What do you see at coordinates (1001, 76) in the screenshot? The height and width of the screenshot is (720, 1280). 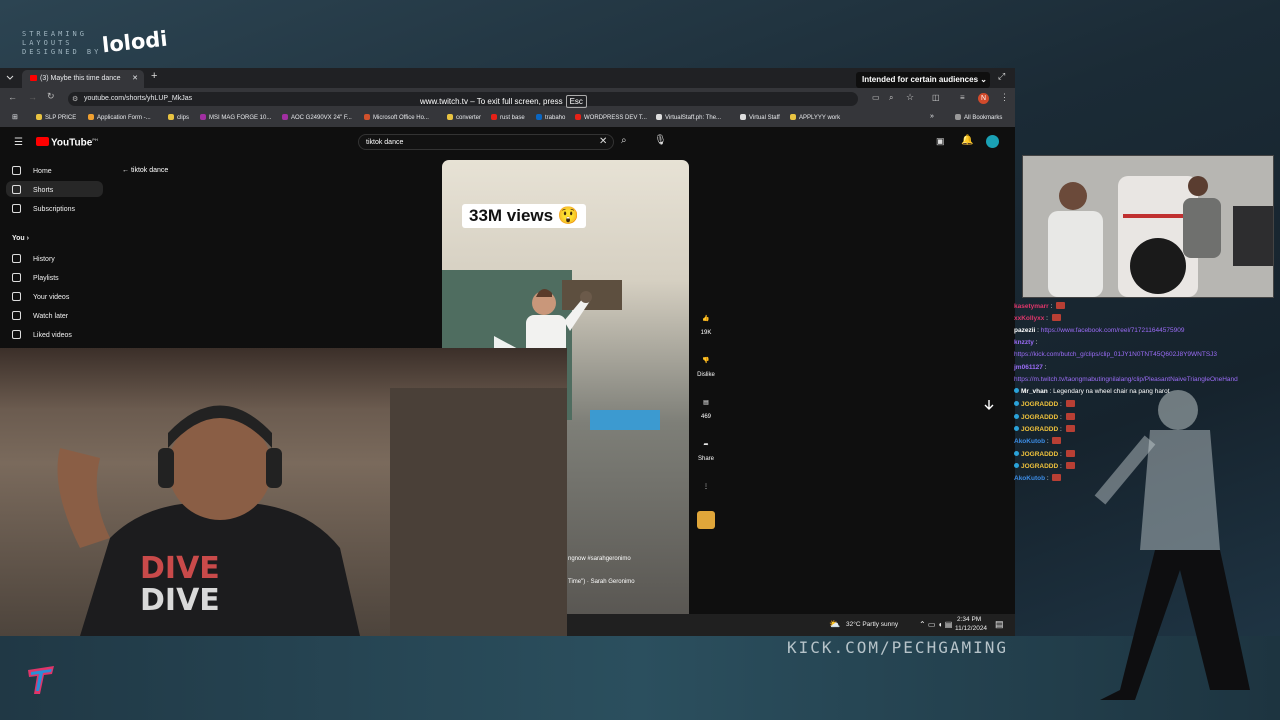 I see `exit-fullscreen-icon: ⤢` at bounding box center [1001, 76].